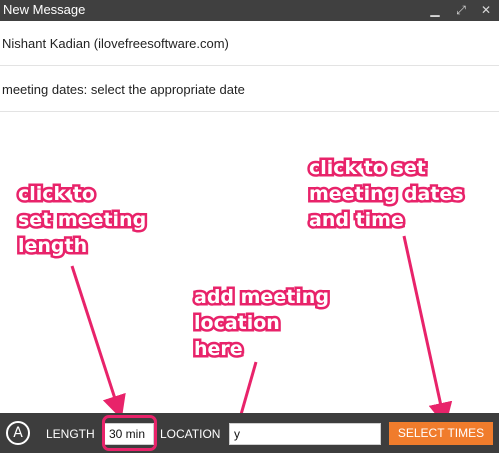  What do you see at coordinates (129, 434) in the screenshot?
I see `length-input` at bounding box center [129, 434].